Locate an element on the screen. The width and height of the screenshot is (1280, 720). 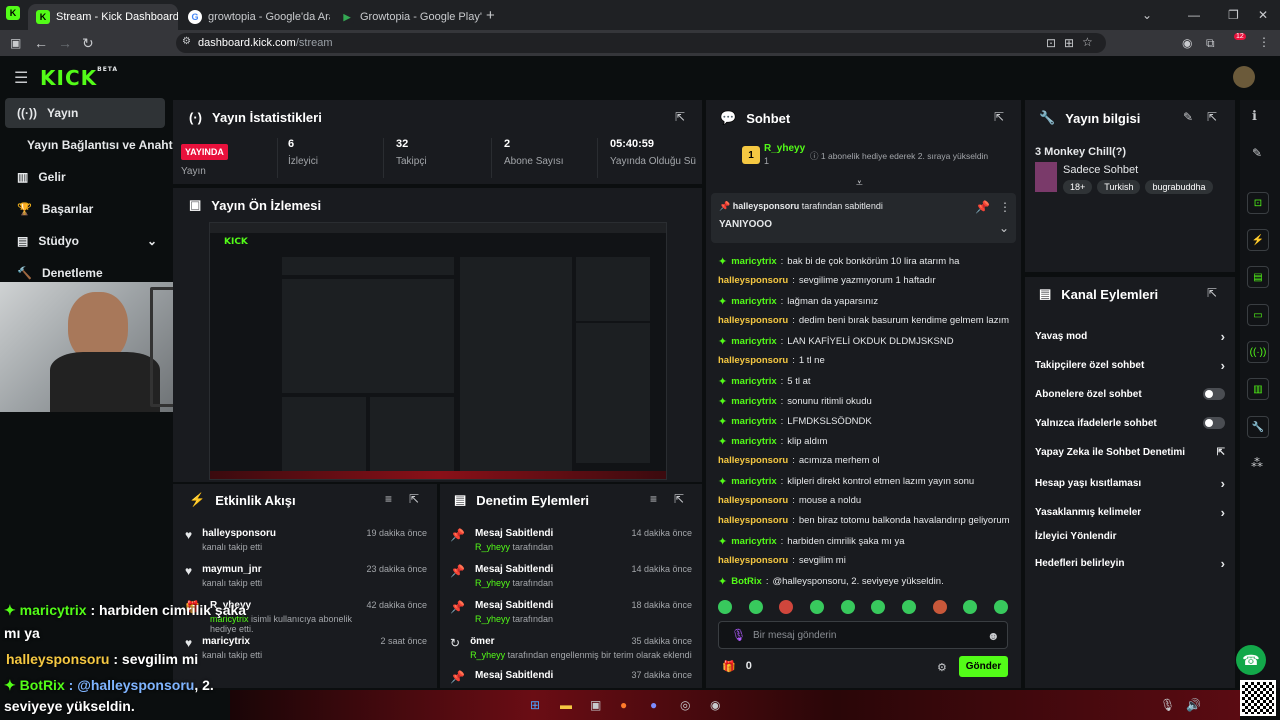
tag-chip: Turkish is located at coordinates (1119, 187).